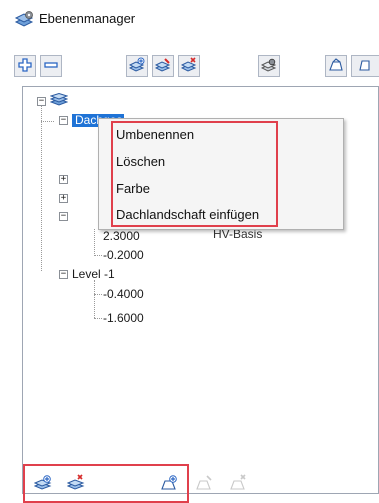  I want to click on layer-add-icon, so click(136, 66).